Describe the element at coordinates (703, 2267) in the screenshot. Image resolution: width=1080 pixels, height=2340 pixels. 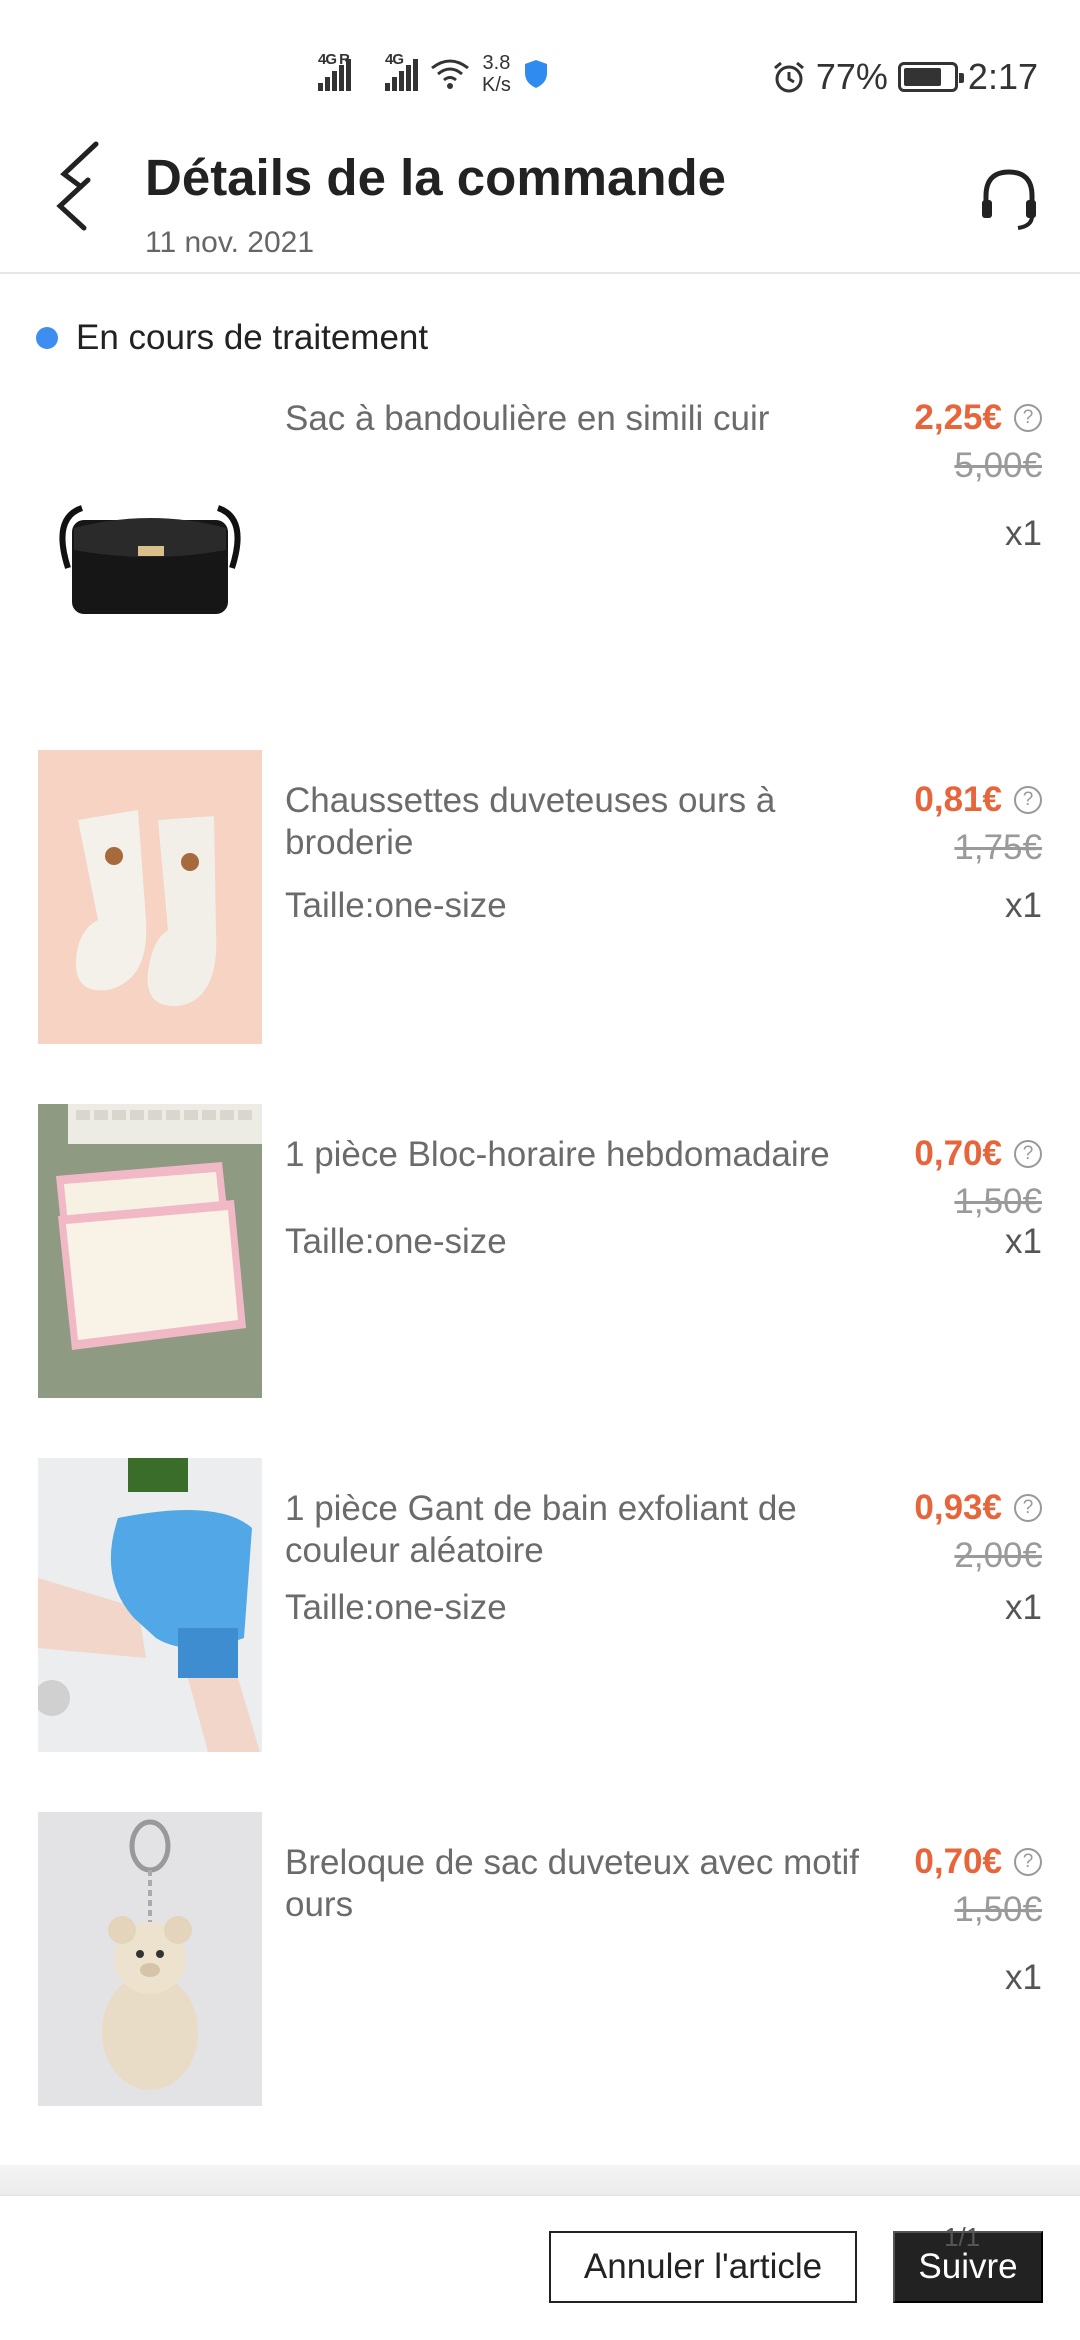
I see `cancel-item-button: Annuler l'article` at that location.